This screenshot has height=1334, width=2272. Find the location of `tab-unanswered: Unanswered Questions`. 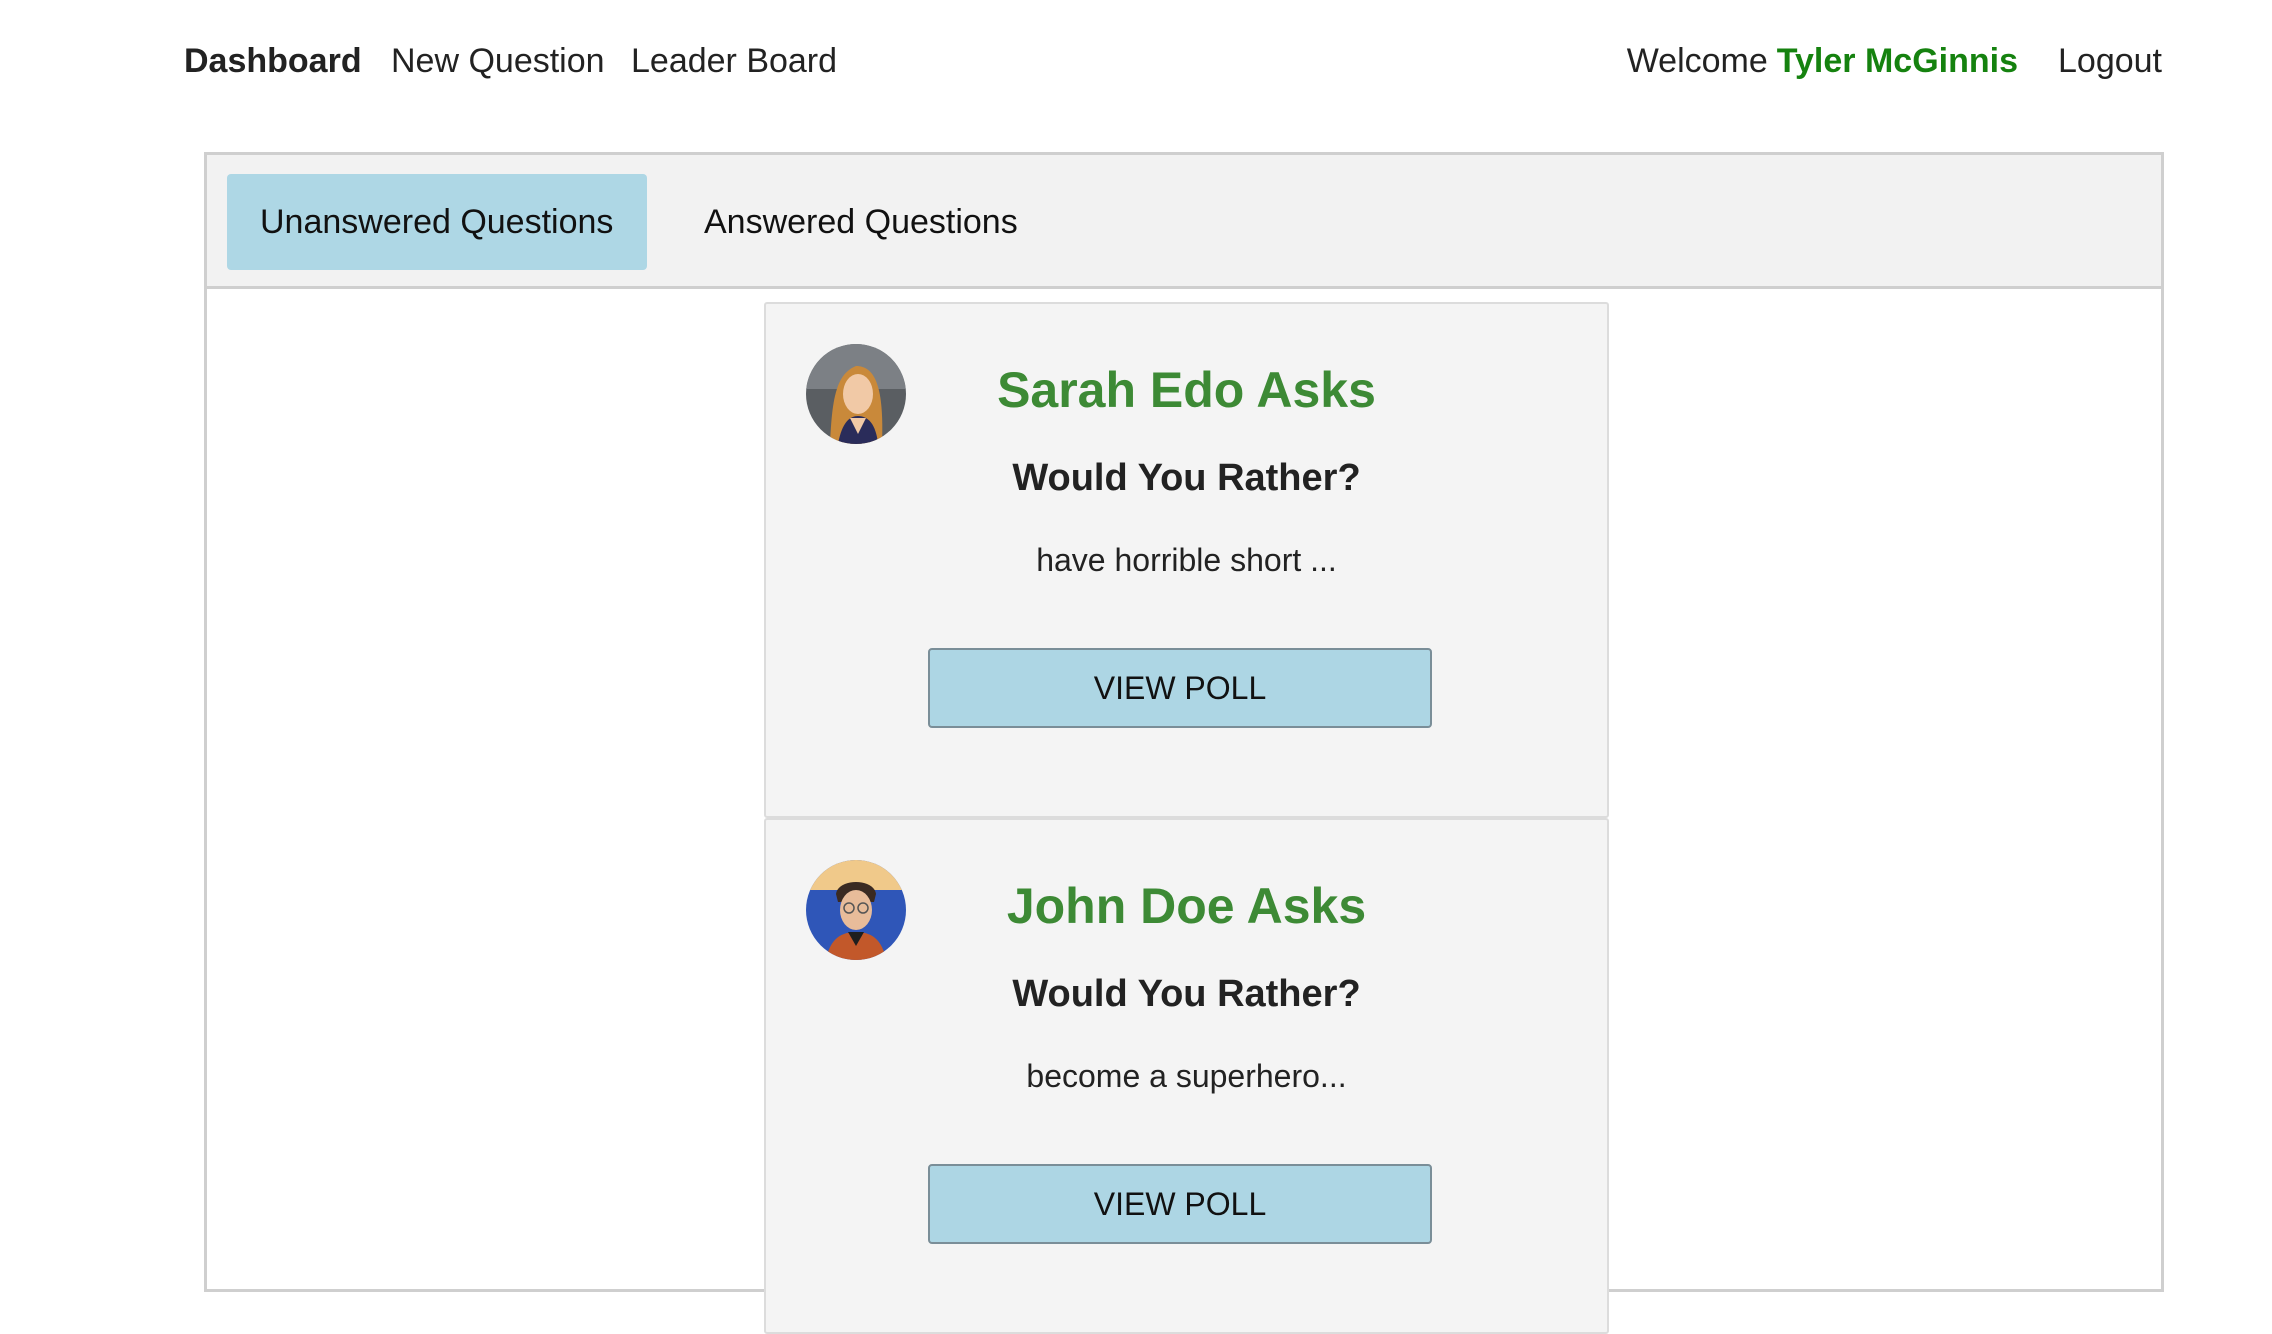

tab-unanswered: Unanswered Questions is located at coordinates (437, 222).